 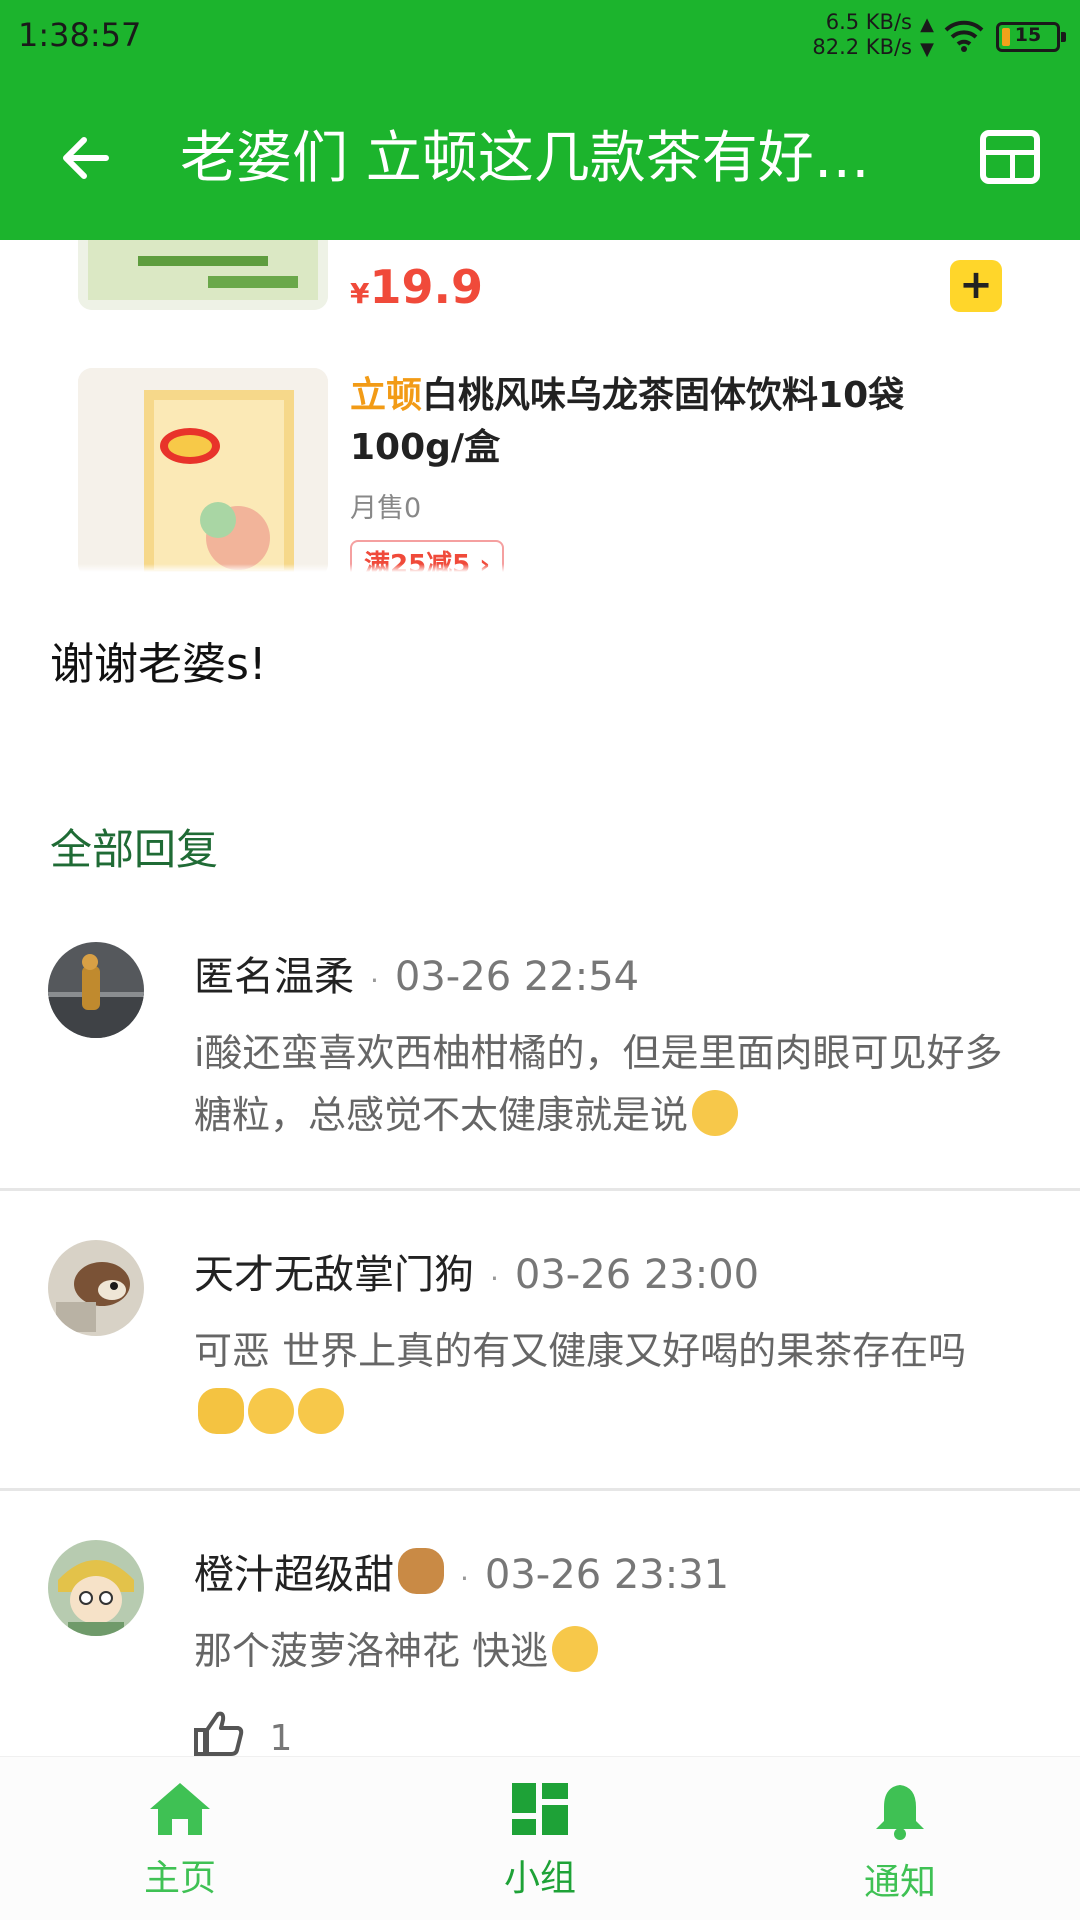 What do you see at coordinates (539, 1878) in the screenshot?
I see `nav-group-label: 小组` at bounding box center [539, 1878].